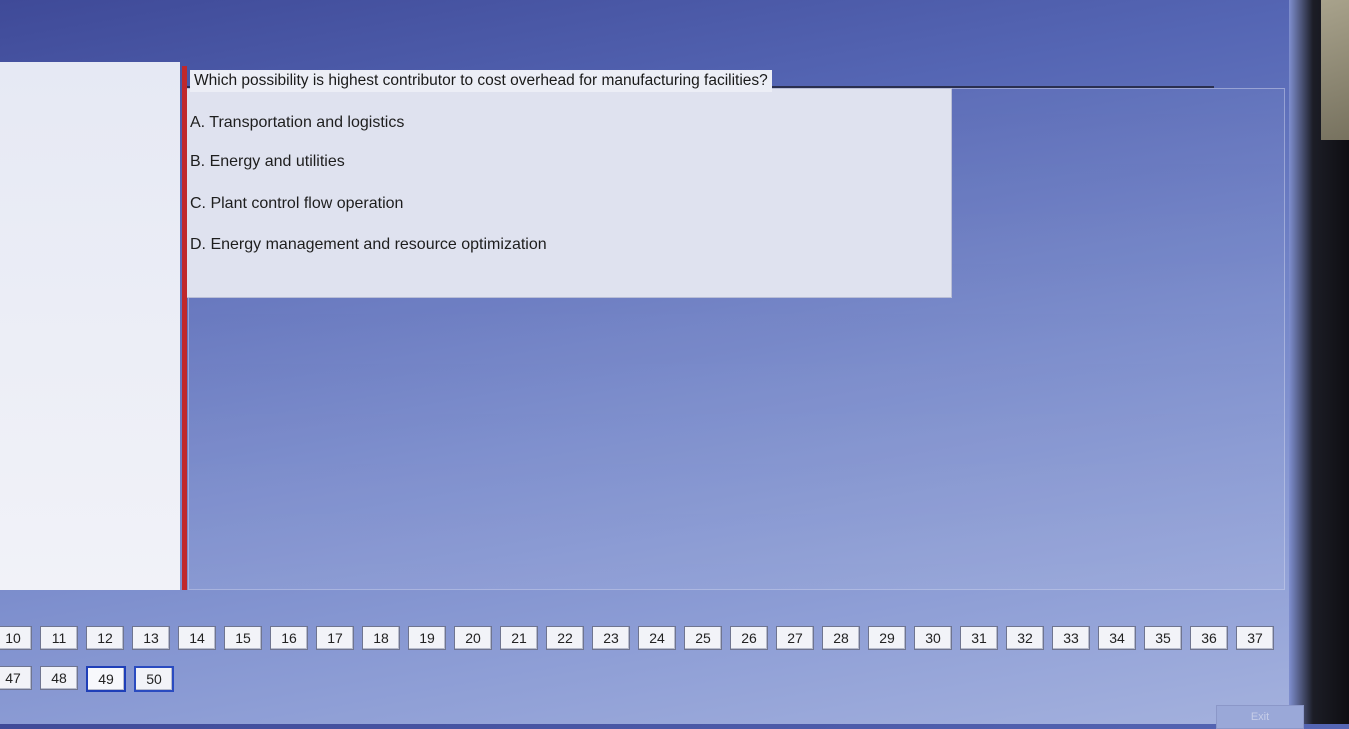 The width and height of the screenshot is (1349, 729). What do you see at coordinates (749, 638) in the screenshot?
I see `question-nav-button-26: 26` at bounding box center [749, 638].